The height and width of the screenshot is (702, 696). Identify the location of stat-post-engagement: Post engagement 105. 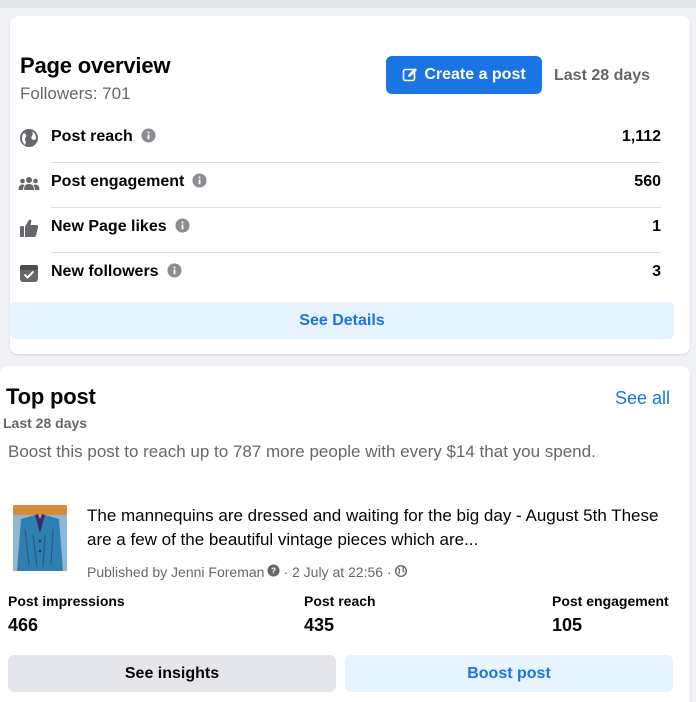
(610, 614).